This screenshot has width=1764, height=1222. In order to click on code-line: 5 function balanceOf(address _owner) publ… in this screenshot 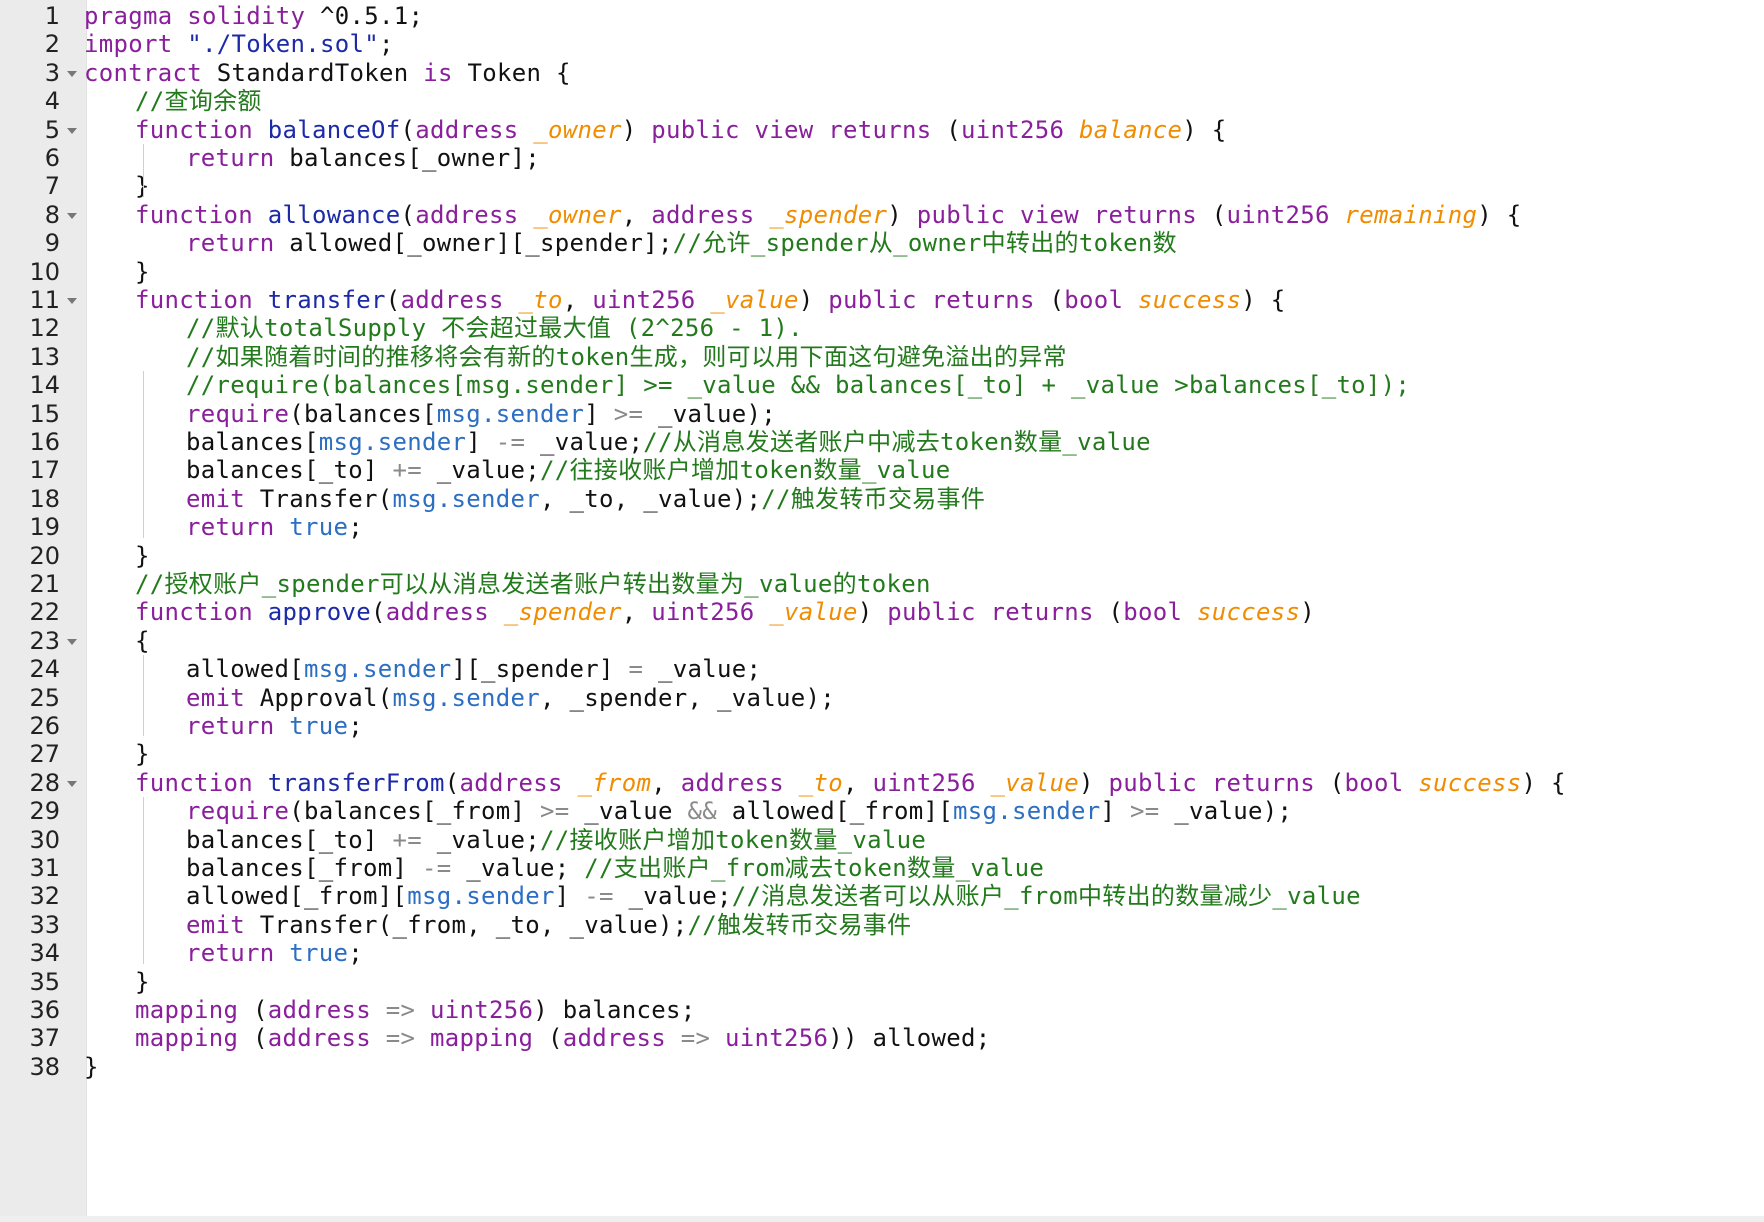, I will do `click(882, 130)`.